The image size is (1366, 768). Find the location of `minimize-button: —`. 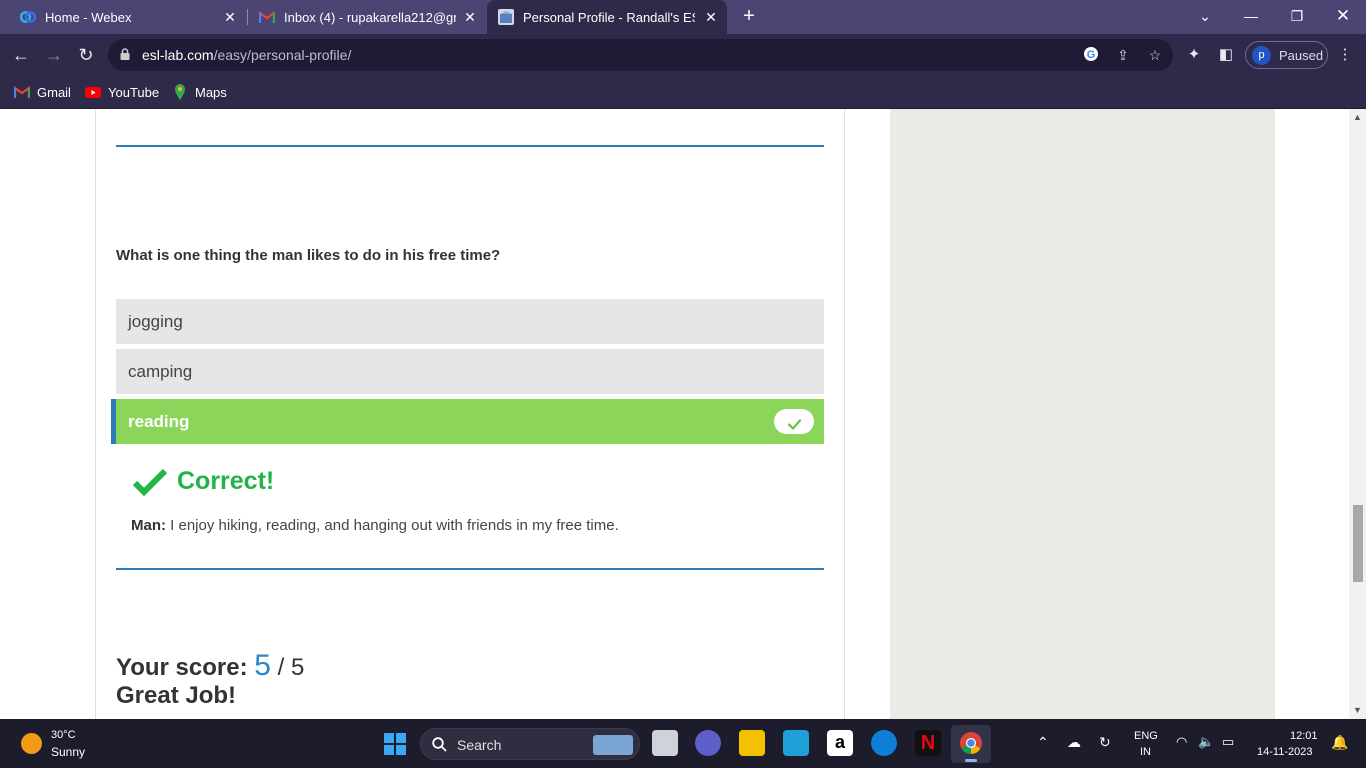

minimize-button: — is located at coordinates (1251, 17).